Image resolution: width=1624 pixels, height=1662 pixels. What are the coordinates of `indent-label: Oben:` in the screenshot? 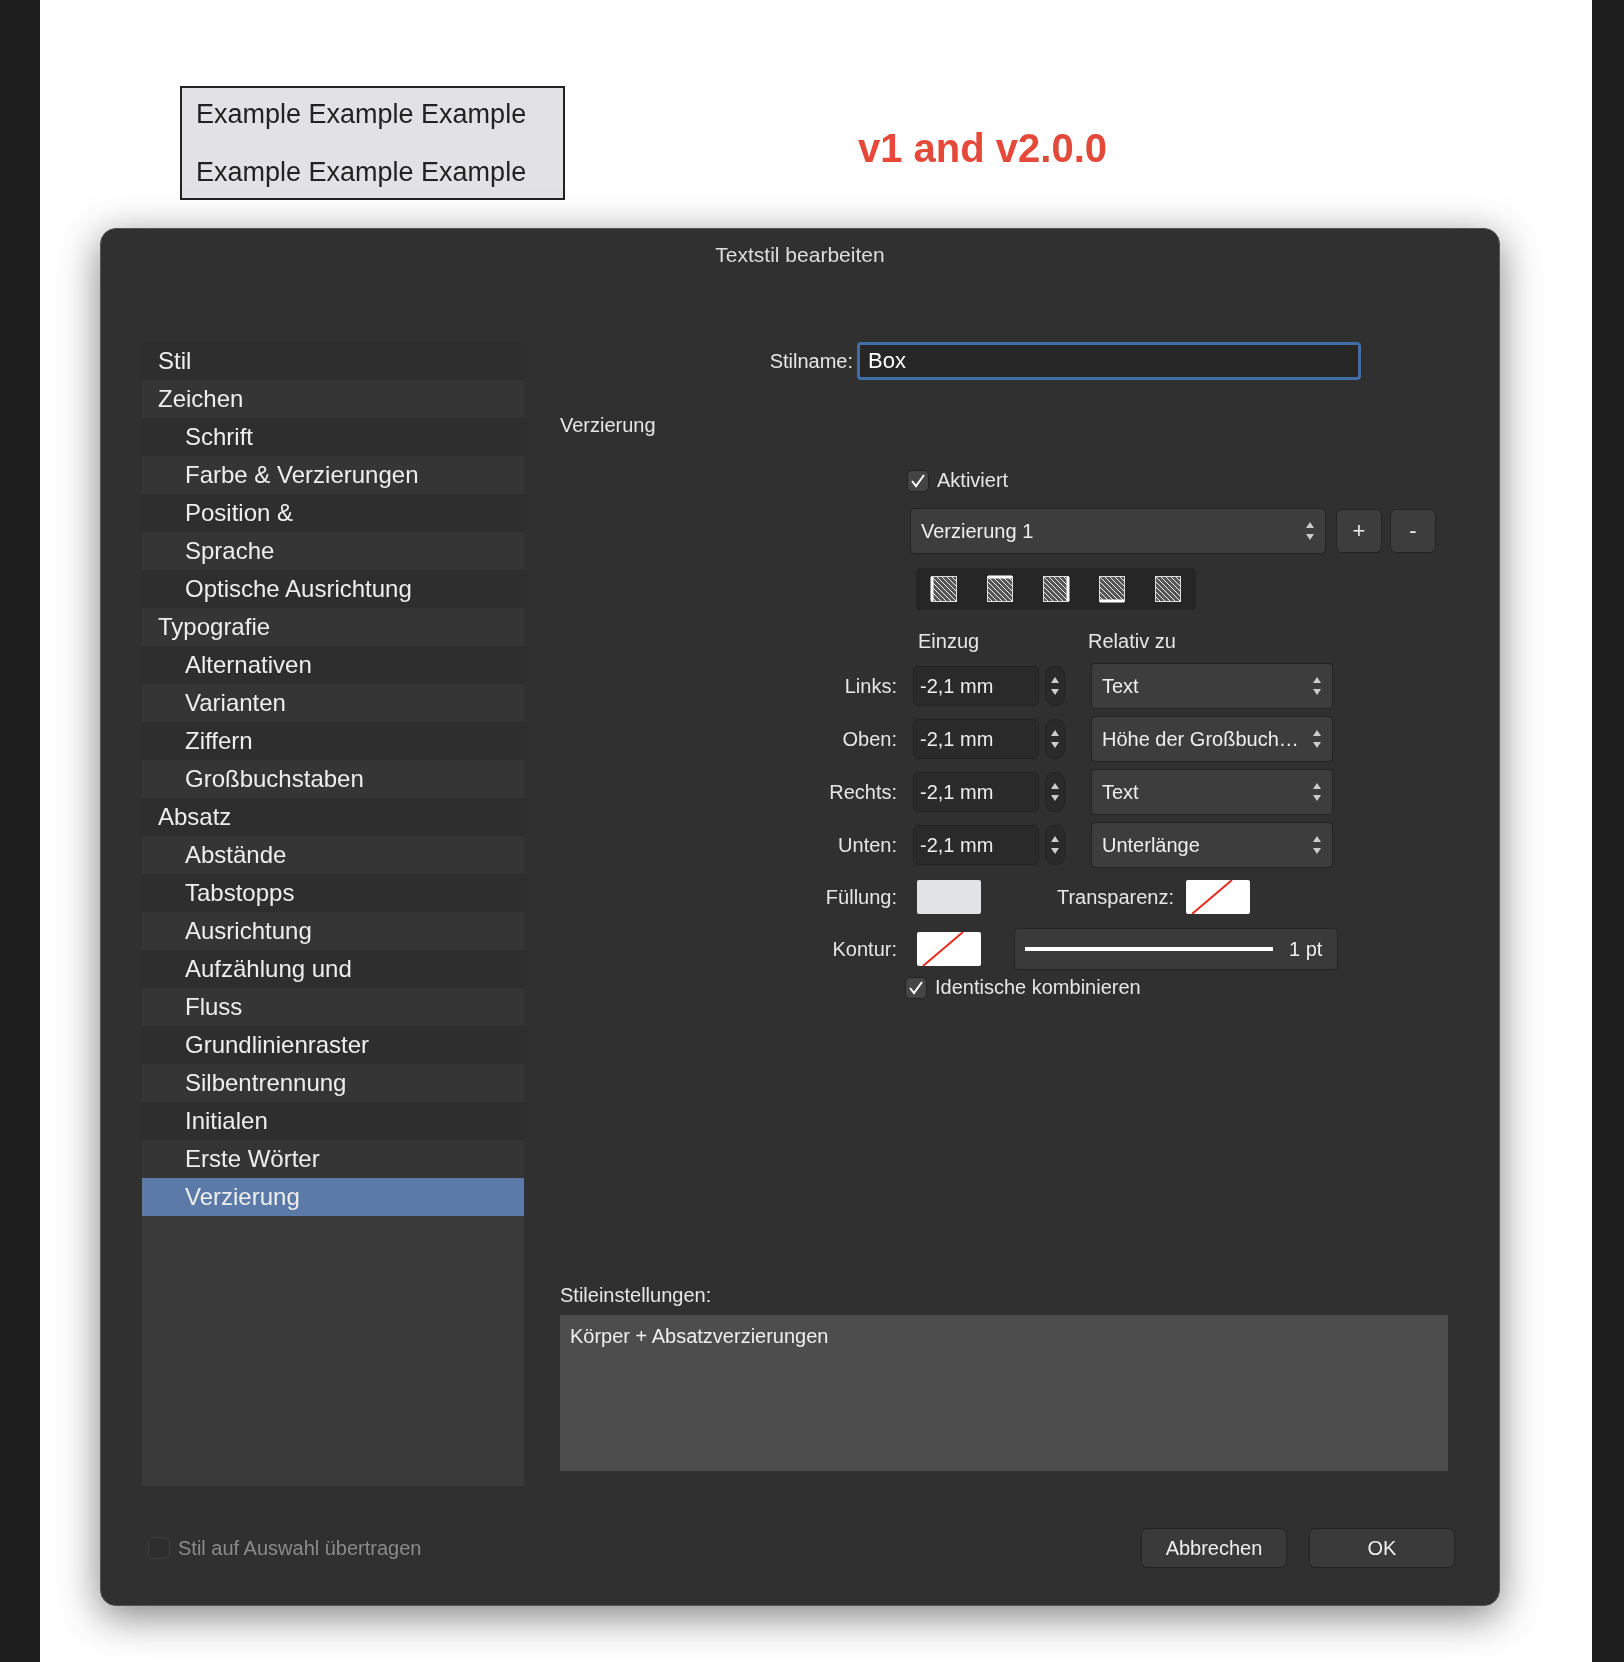 It's located at (869, 739).